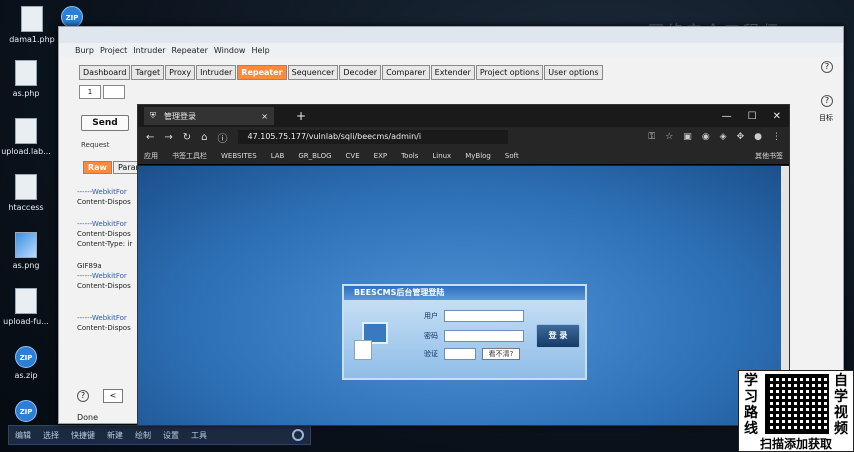 This screenshot has height=452, width=854. Describe the element at coordinates (573, 72) in the screenshot. I see `tab-user-options: User options` at that location.